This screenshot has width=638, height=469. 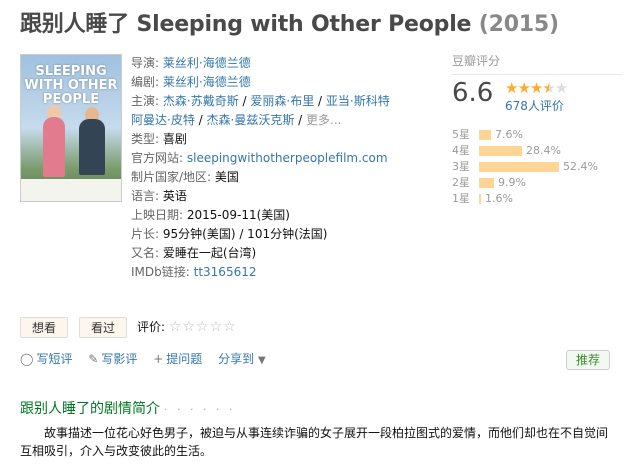 I want to click on want-to-watch-button: 想看, so click(x=44, y=327).